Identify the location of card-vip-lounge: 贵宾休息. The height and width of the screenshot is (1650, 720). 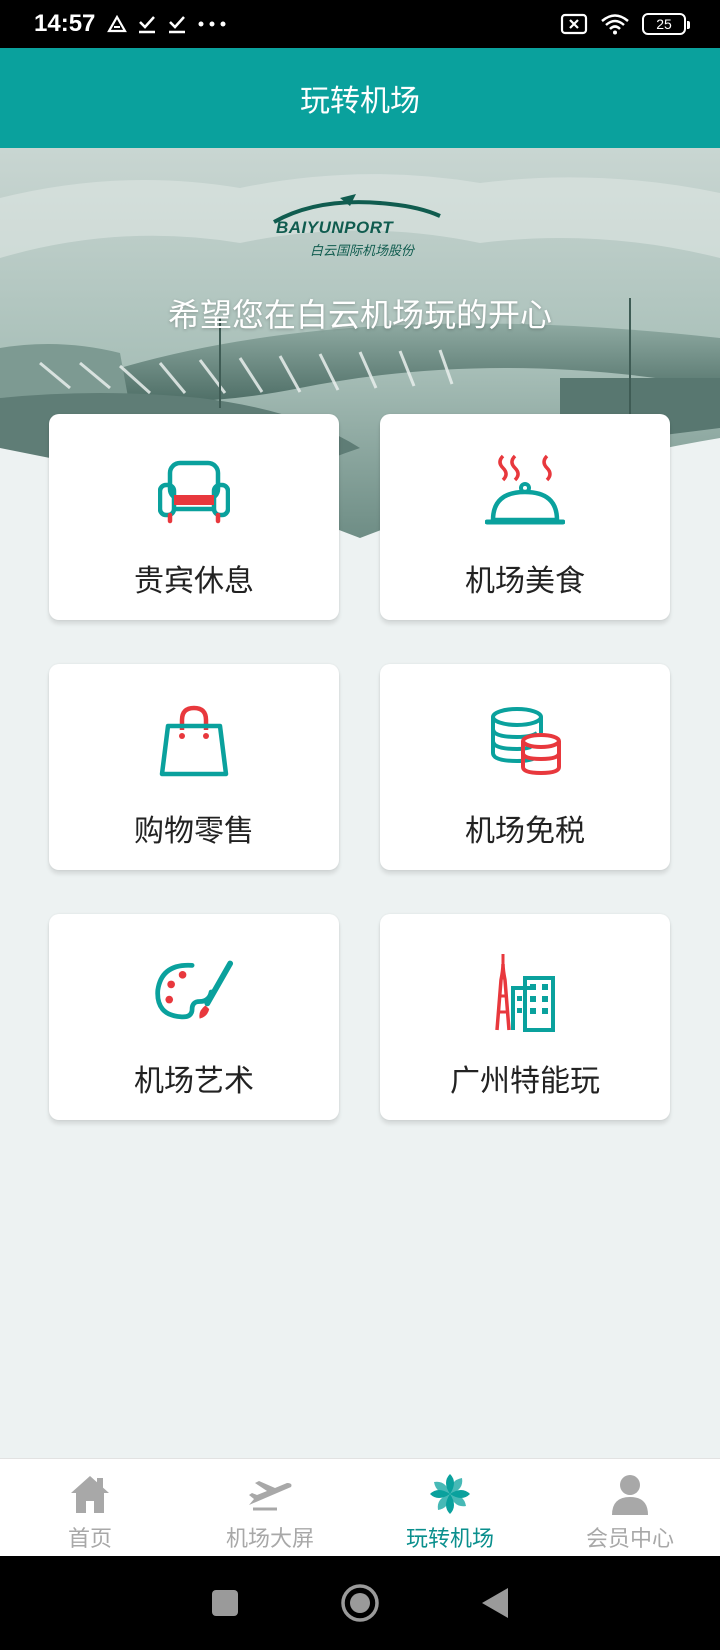
(194, 517).